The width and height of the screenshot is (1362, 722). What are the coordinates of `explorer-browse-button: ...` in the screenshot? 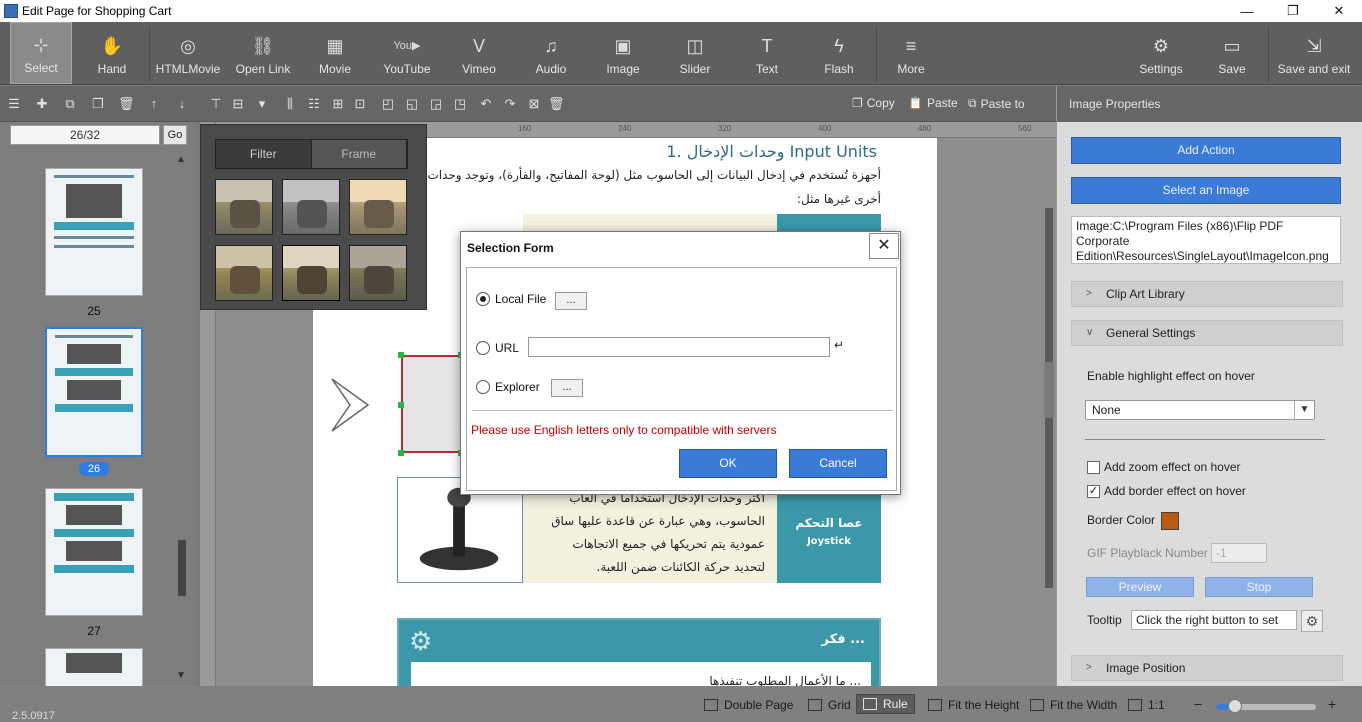 It's located at (567, 388).